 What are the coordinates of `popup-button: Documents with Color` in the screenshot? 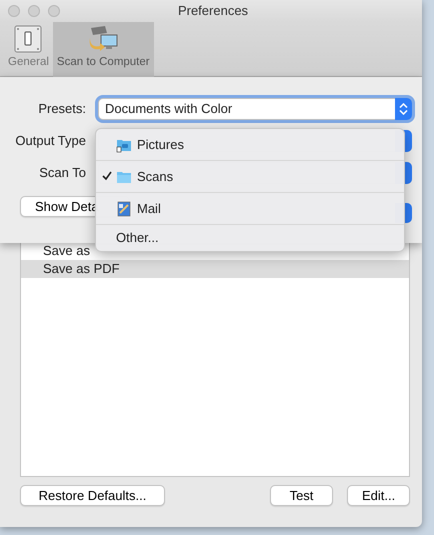 It's located at (255, 109).